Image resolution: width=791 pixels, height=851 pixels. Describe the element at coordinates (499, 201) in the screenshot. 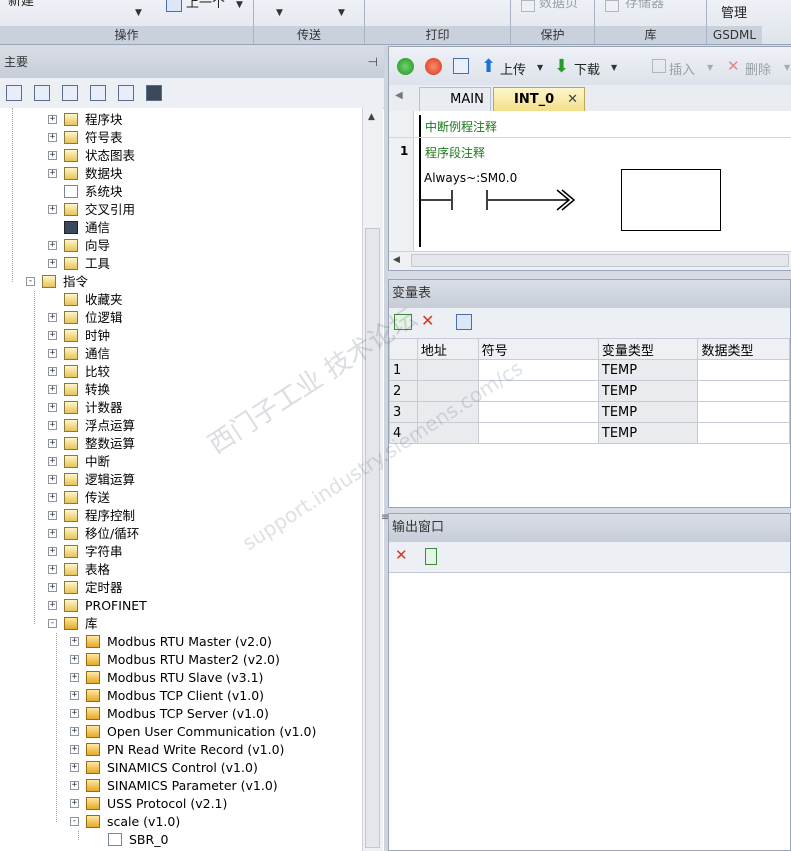

I see `contact-rung` at that location.